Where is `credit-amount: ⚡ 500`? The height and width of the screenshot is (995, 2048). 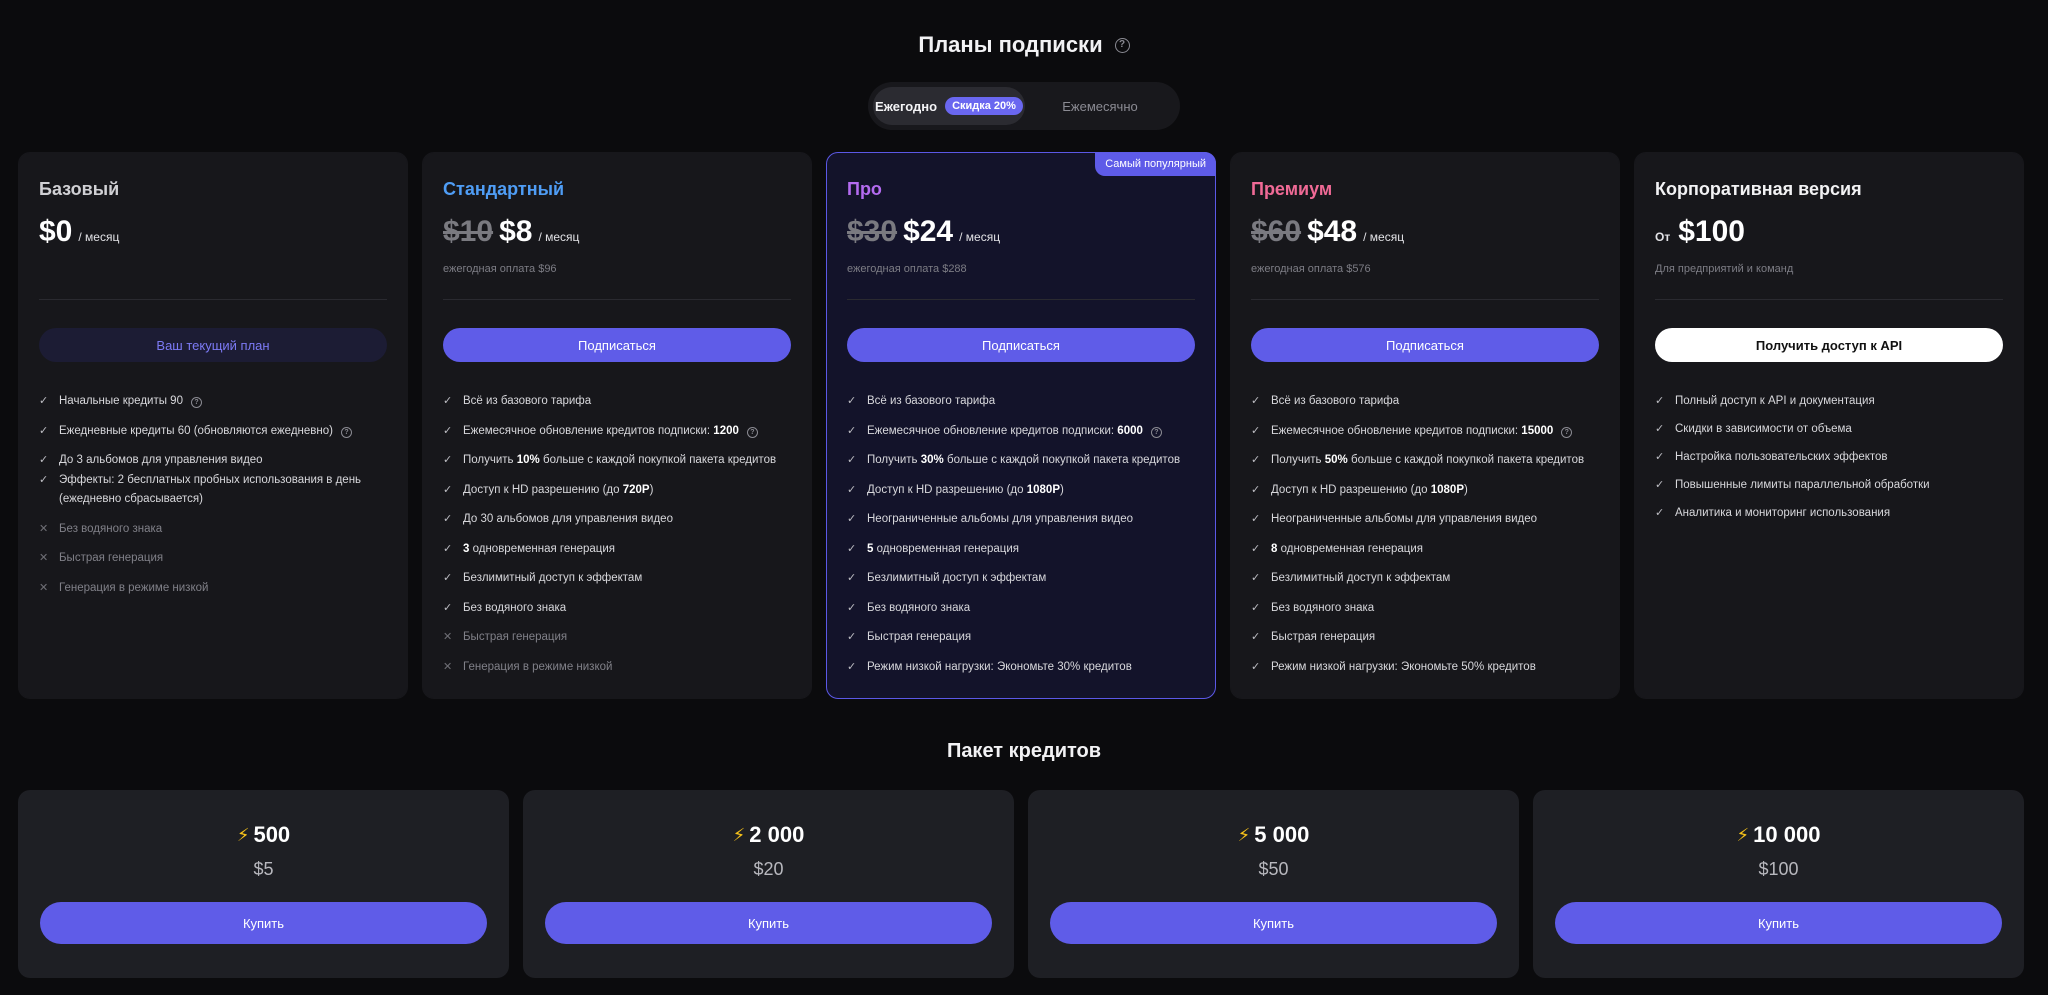
credit-amount: ⚡ 500 is located at coordinates (263, 834).